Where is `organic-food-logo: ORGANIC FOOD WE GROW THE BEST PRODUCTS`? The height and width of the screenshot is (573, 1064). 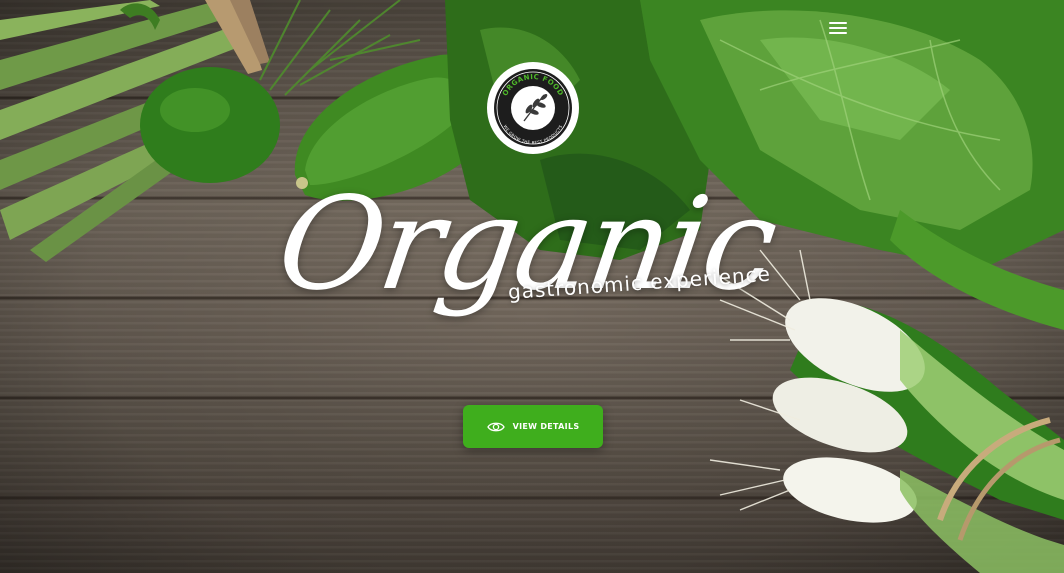
organic-food-logo: ORGANIC FOOD WE GROW THE BEST PRODUCTS is located at coordinates (533, 108).